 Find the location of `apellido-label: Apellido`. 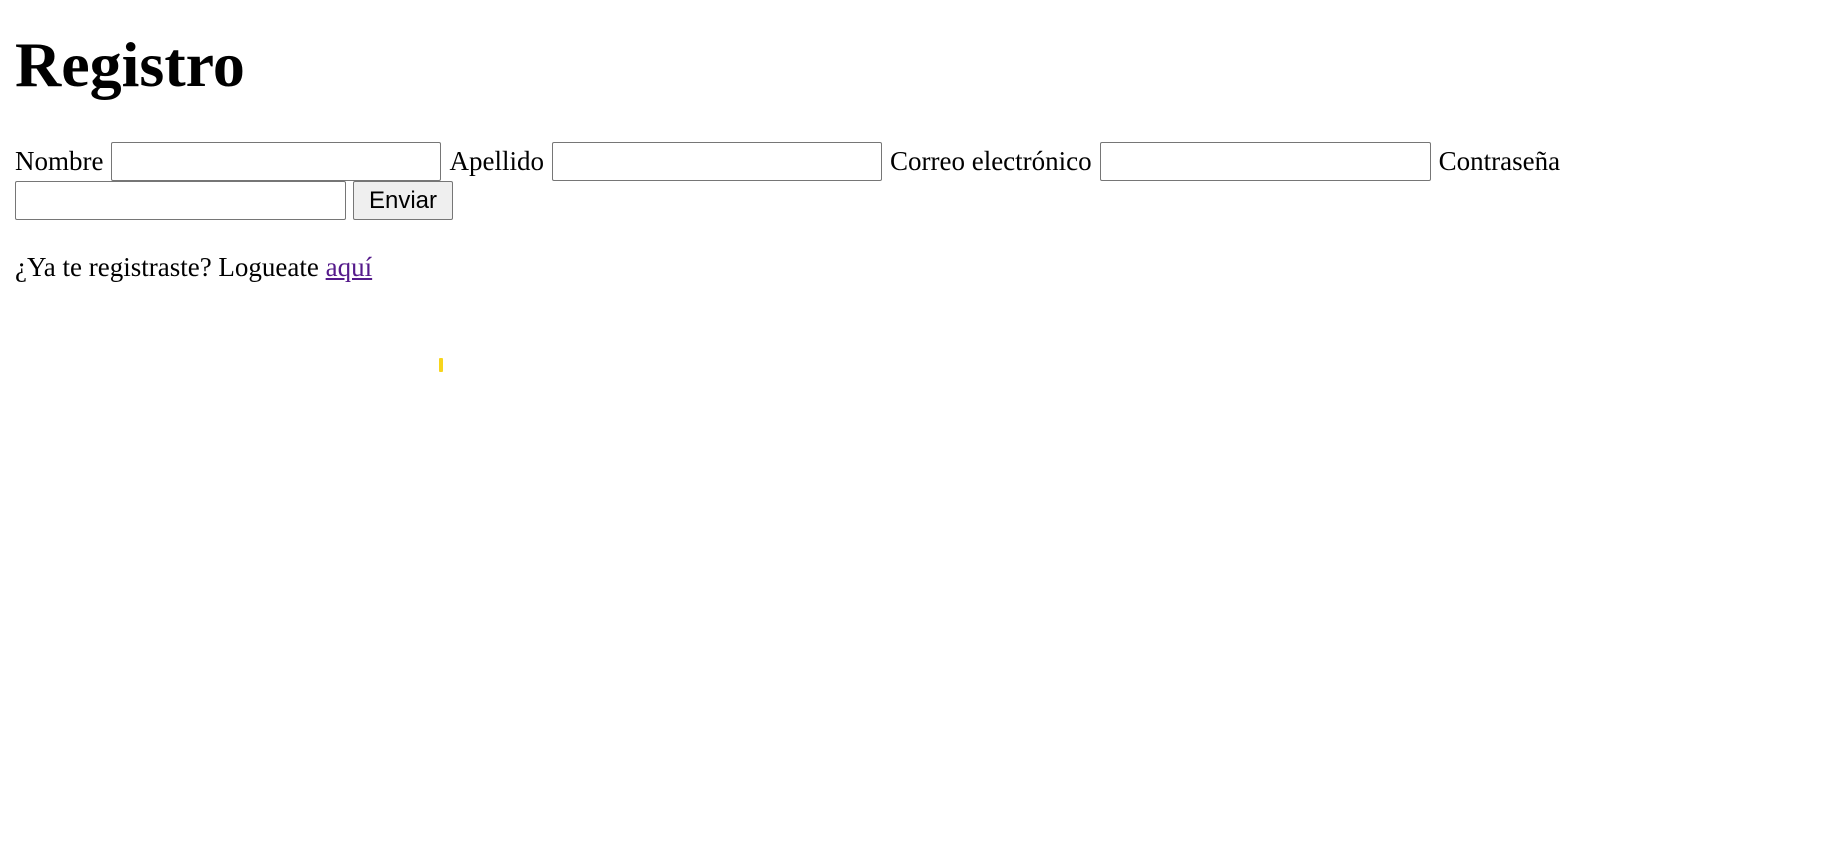

apellido-label: Apellido is located at coordinates (496, 161).